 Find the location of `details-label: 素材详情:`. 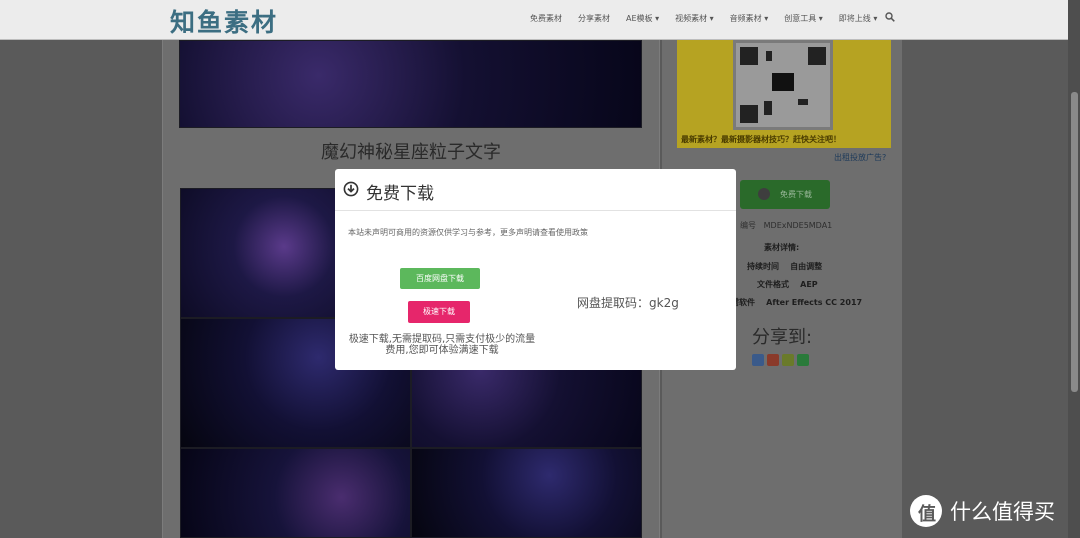

details-label: 素材详情: is located at coordinates (782, 247).